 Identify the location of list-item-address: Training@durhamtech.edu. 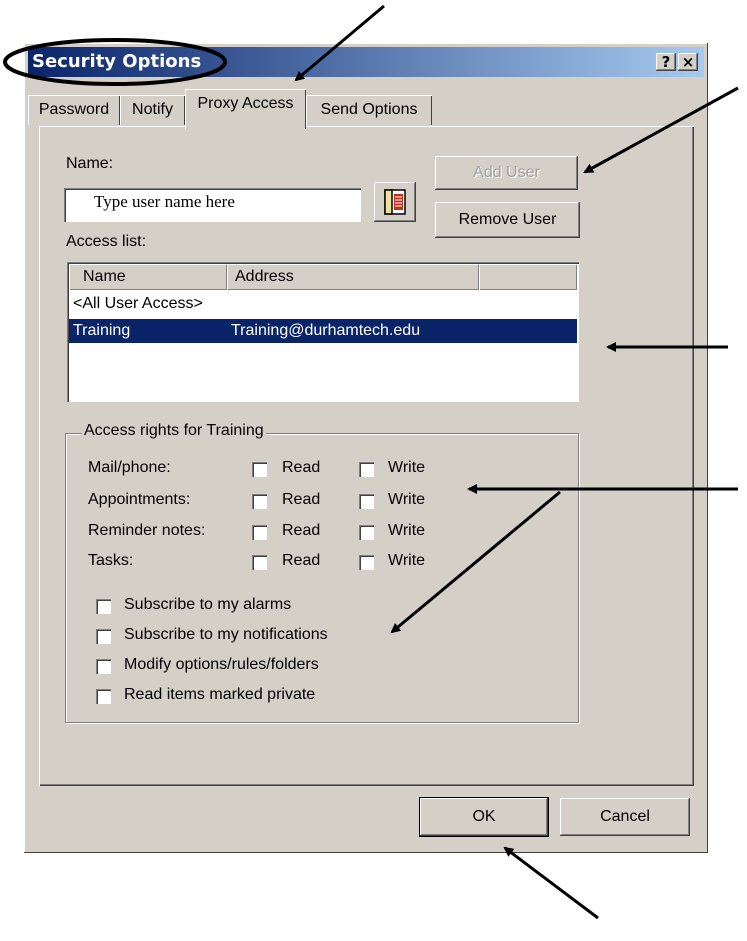
(326, 330).